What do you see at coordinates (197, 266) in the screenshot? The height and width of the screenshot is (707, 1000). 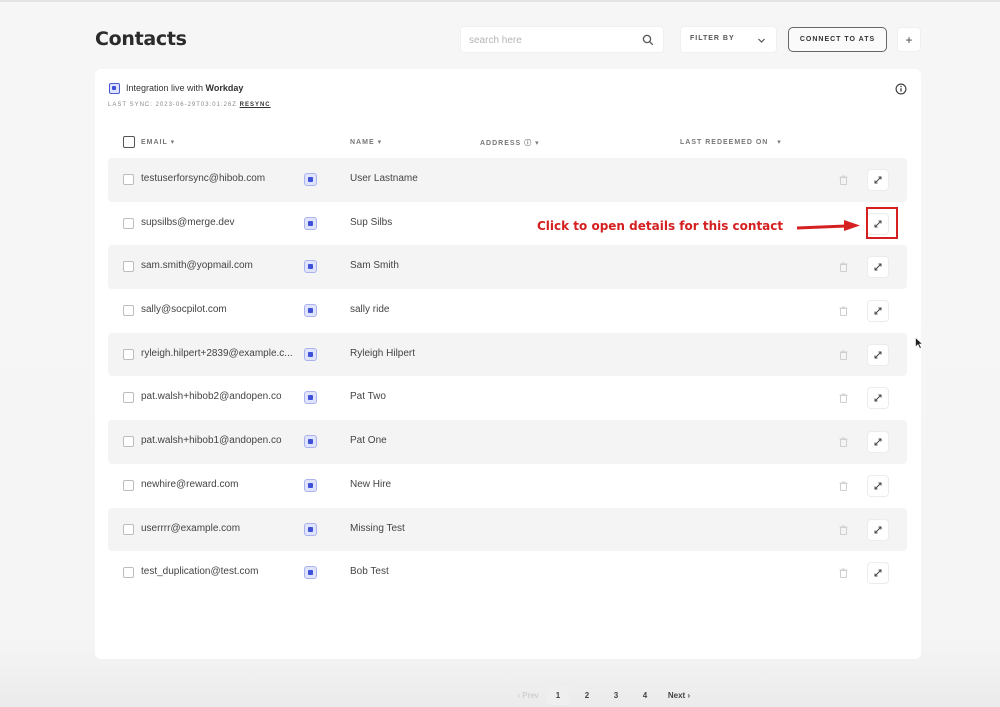 I see `contact-email: sam.smith@yopmail.com` at bounding box center [197, 266].